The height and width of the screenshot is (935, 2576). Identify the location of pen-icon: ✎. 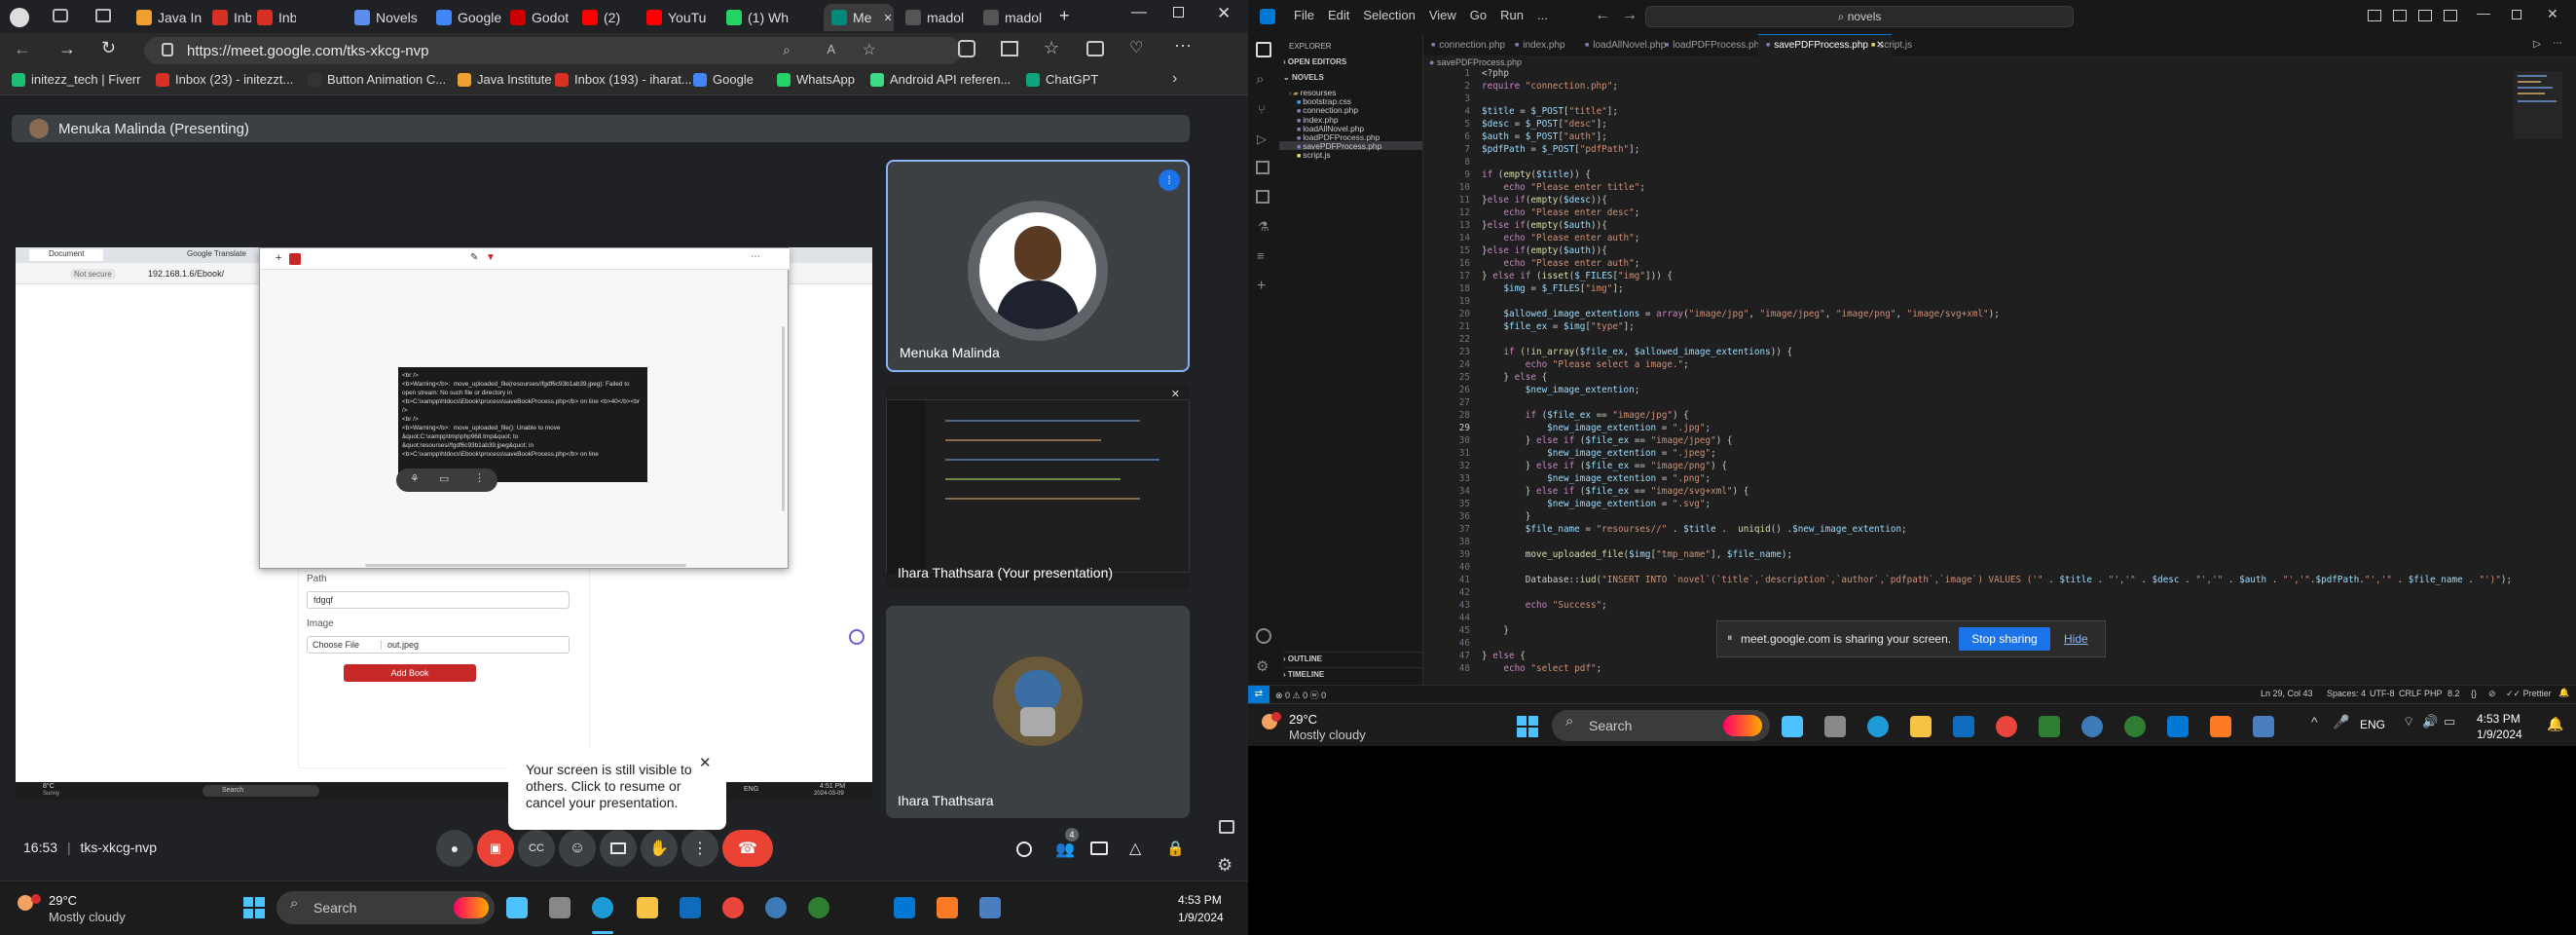
(474, 258).